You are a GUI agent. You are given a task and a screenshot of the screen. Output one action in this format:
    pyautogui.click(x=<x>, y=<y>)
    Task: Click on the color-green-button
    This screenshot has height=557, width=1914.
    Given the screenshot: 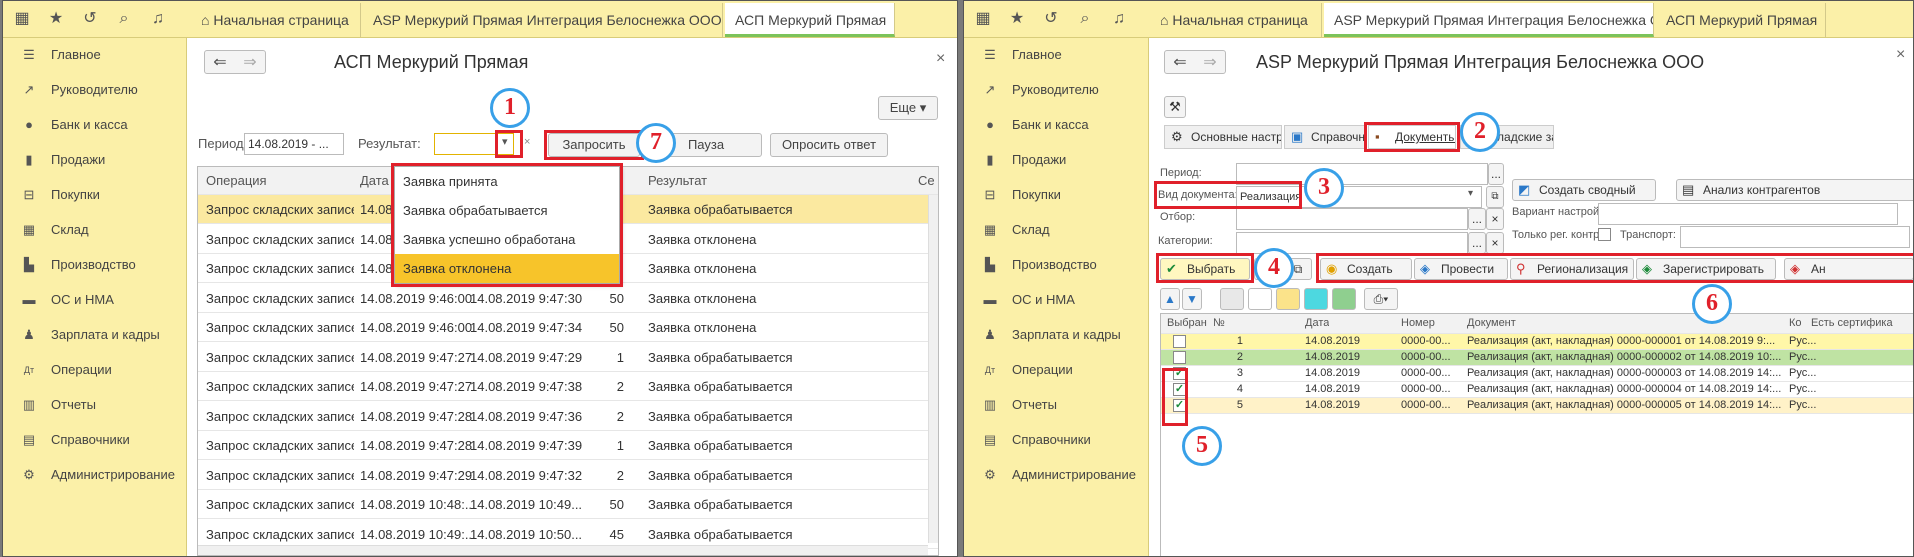 What is the action you would take?
    pyautogui.click(x=1344, y=299)
    